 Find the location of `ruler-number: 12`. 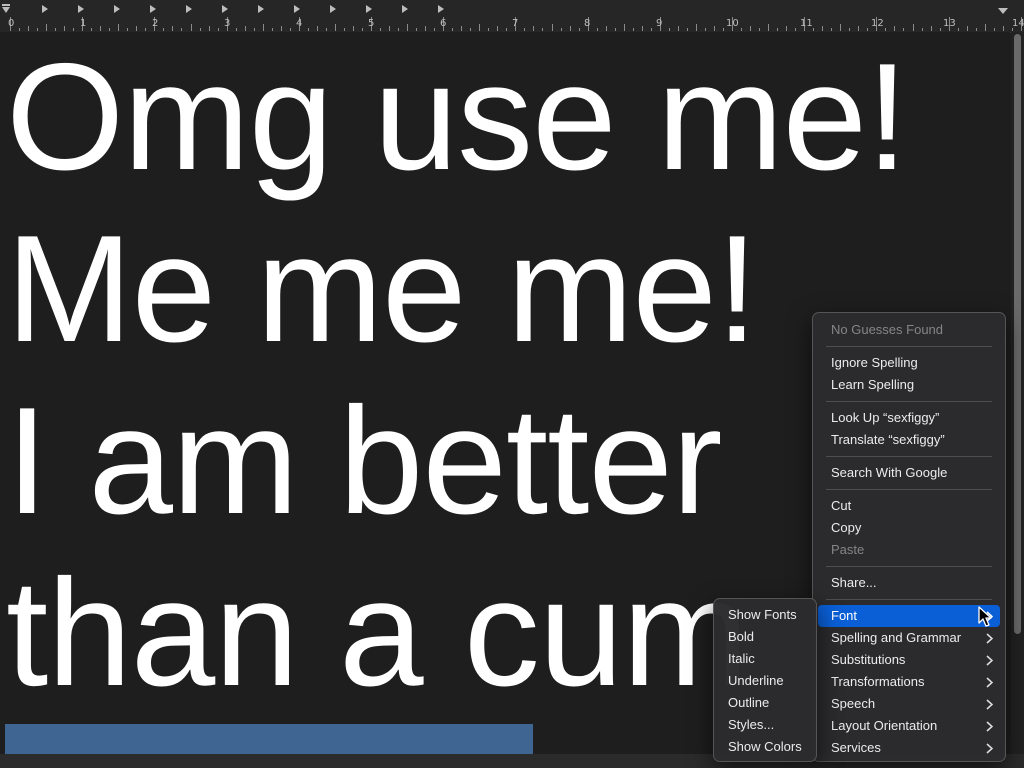

ruler-number: 12 is located at coordinates (877, 23).